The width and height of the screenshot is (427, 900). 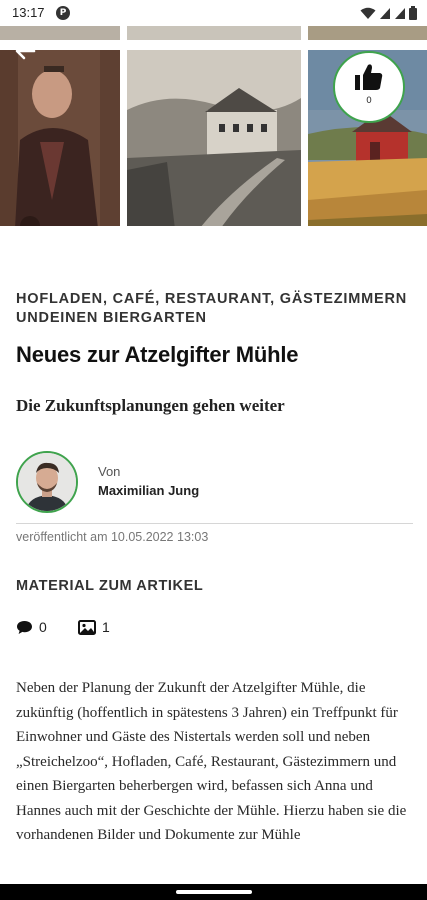 I want to click on divider, so click(x=214, y=523).